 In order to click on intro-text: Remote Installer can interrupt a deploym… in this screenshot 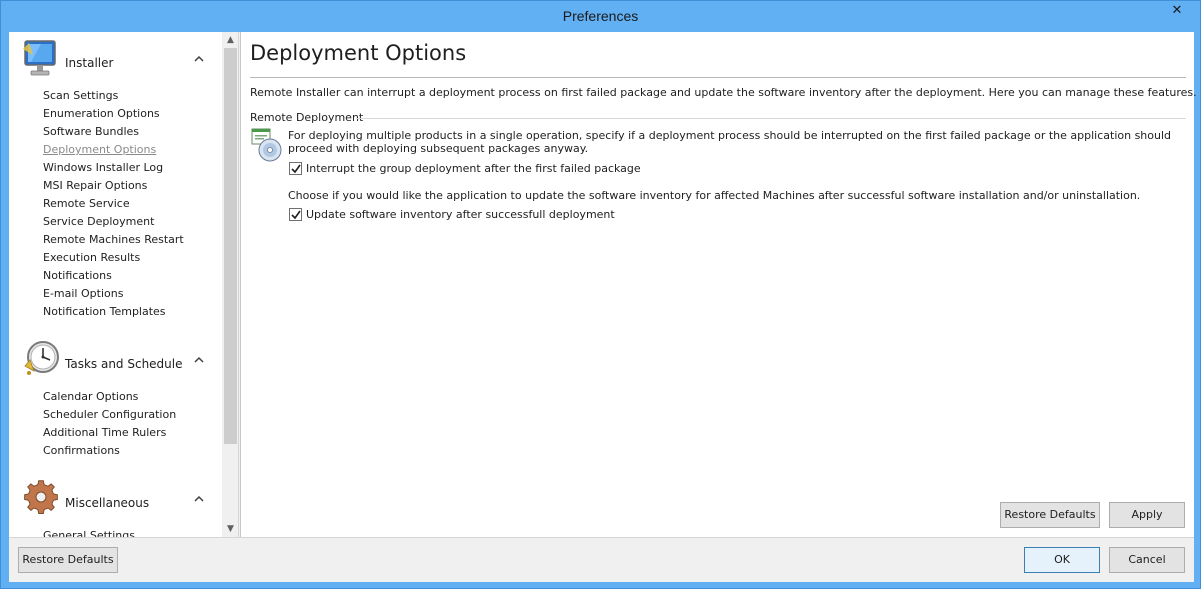, I will do `click(723, 92)`.